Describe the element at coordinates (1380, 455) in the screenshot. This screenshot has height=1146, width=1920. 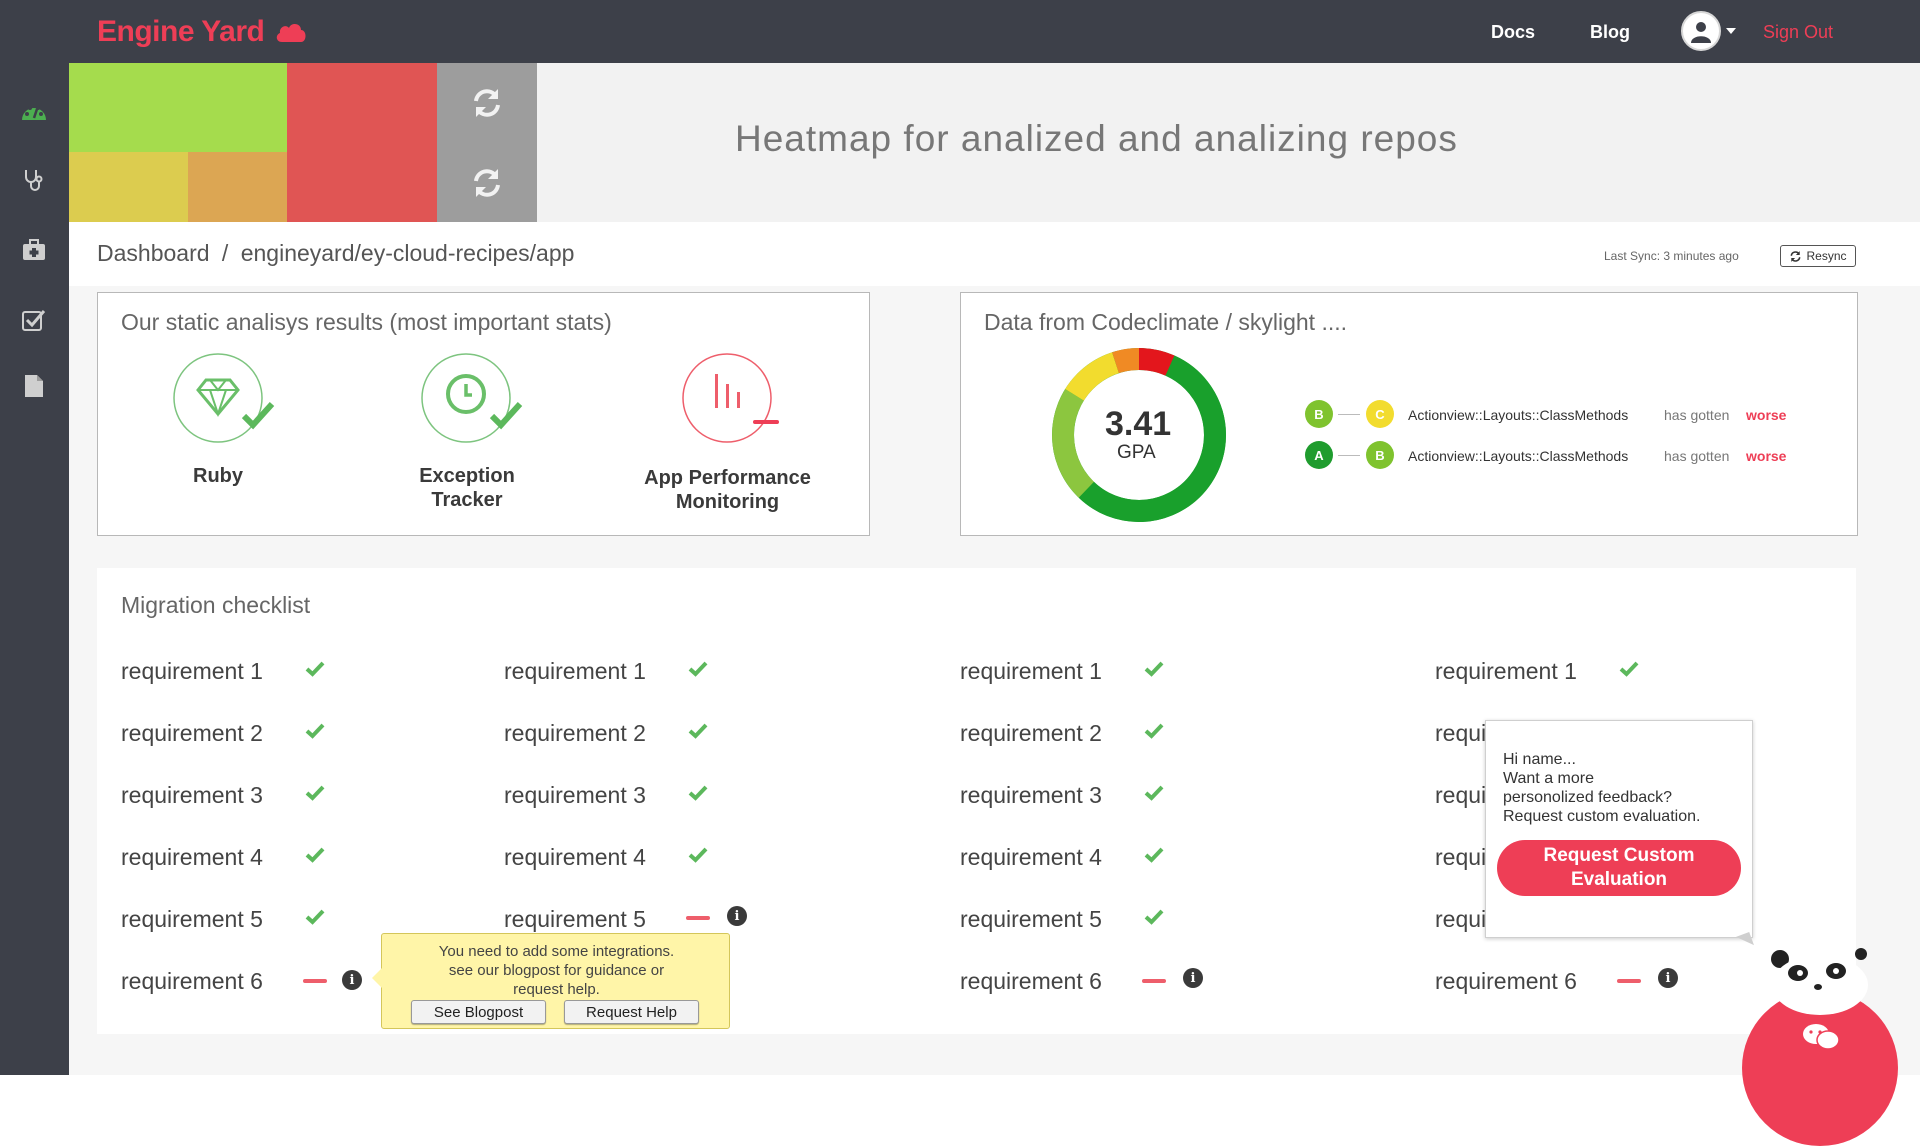
I see `grade-to-badge: B` at that location.